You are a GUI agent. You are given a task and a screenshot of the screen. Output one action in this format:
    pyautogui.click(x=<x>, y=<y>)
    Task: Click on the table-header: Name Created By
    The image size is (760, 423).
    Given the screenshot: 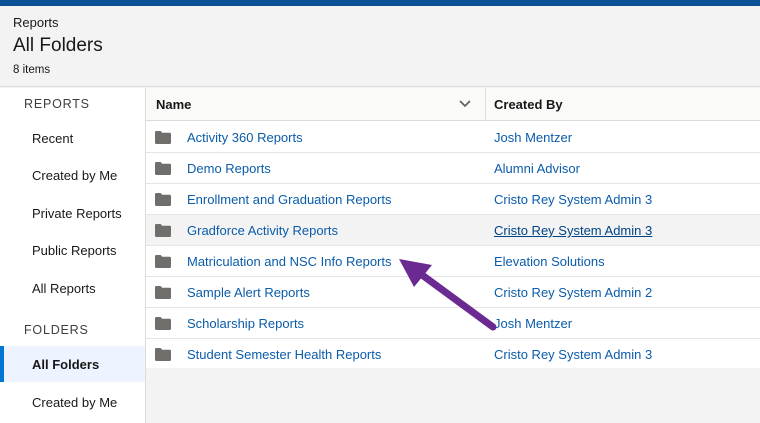 What is the action you would take?
    pyautogui.click(x=453, y=104)
    